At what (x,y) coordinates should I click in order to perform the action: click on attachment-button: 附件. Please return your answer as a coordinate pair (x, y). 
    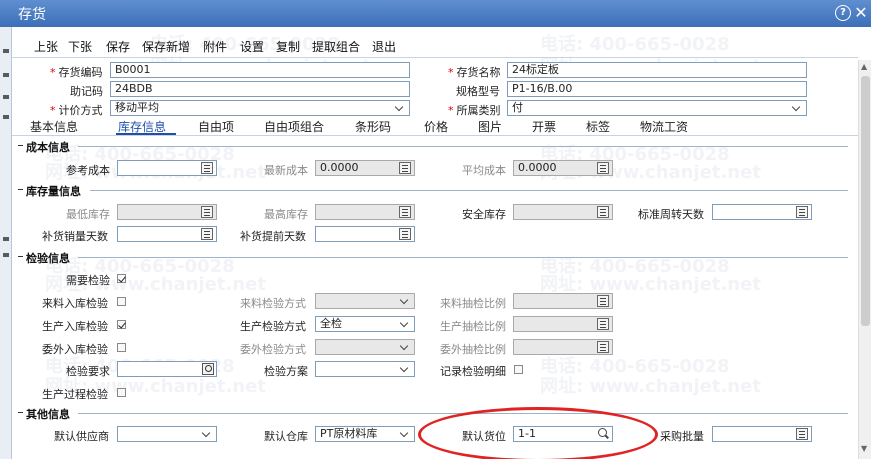
    Looking at the image, I should click on (215, 46).